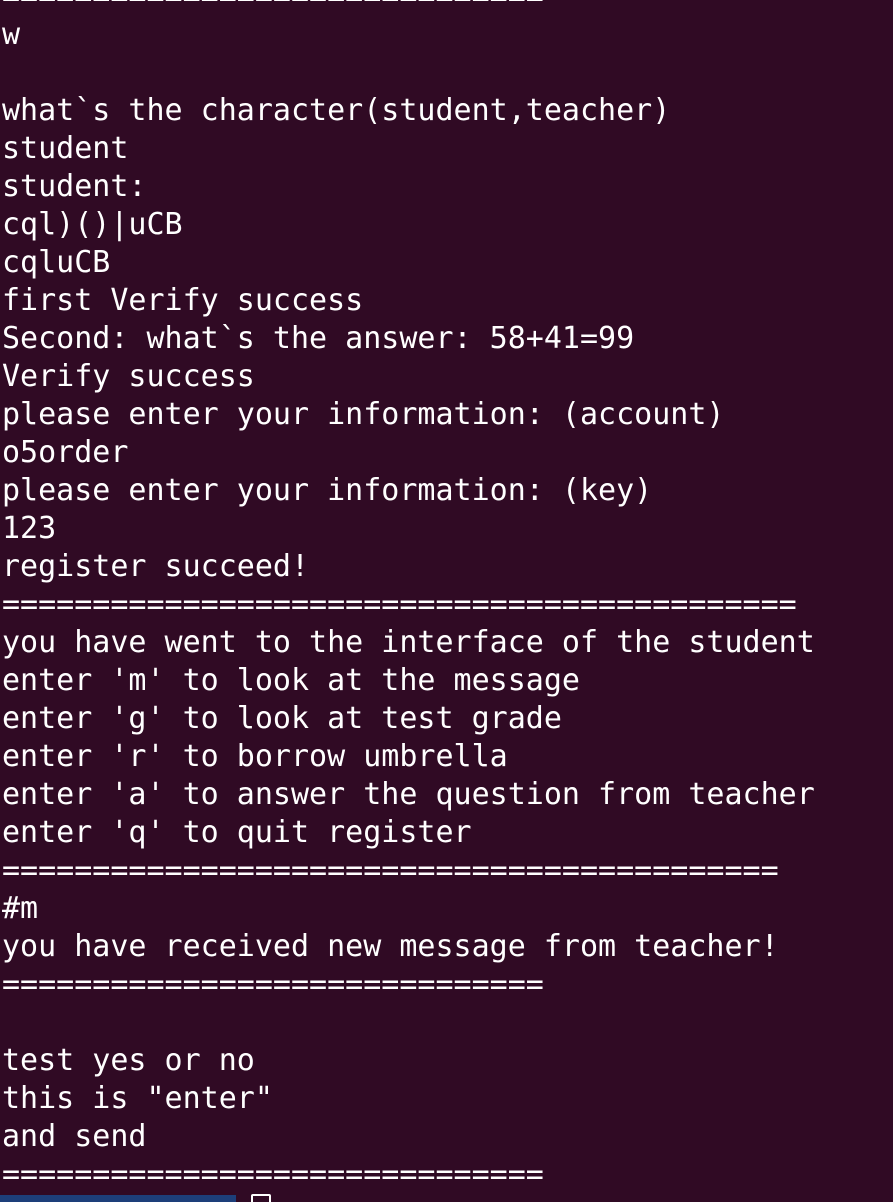 This screenshot has height=1202, width=893. Describe the element at coordinates (29, 528) in the screenshot. I see `terminal-line: 123` at that location.